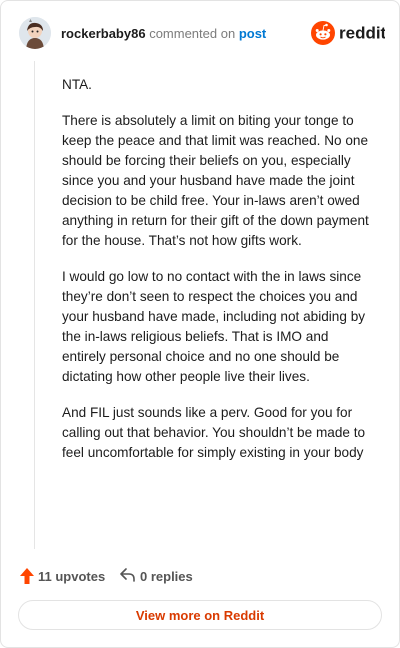  I want to click on reddit-wordmark: reddit, so click(362, 33).